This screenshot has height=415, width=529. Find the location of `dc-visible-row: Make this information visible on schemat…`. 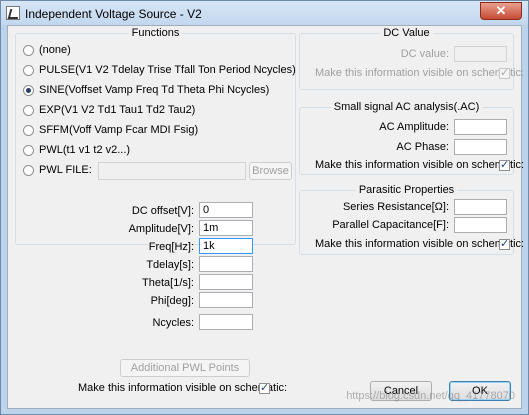

dc-visible-row: Make this information visible on schemat… is located at coordinates (419, 73).